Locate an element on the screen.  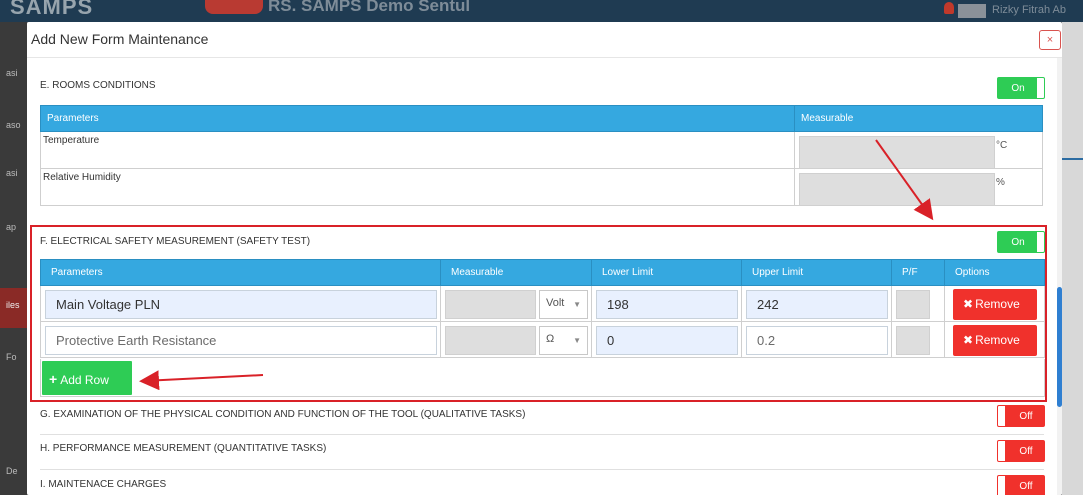
examination-toggle: Off is located at coordinates (1021, 416).